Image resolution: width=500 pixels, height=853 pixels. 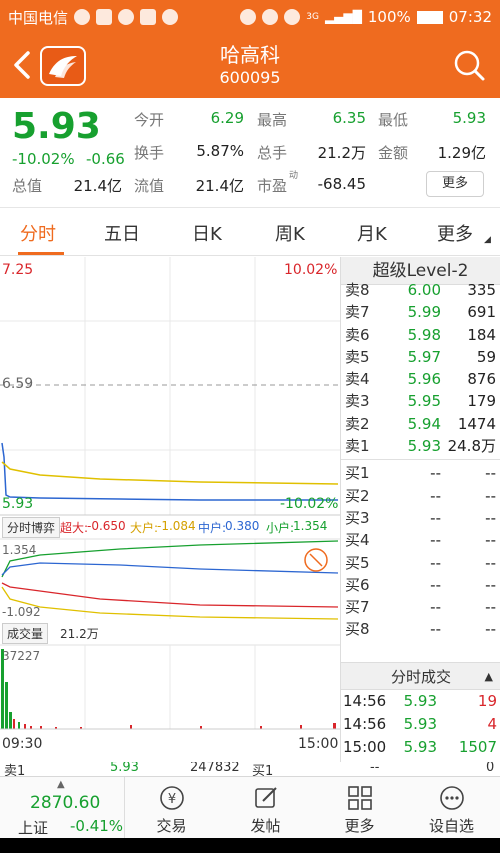 I want to click on stock-code: 600095, so click(x=250, y=77).